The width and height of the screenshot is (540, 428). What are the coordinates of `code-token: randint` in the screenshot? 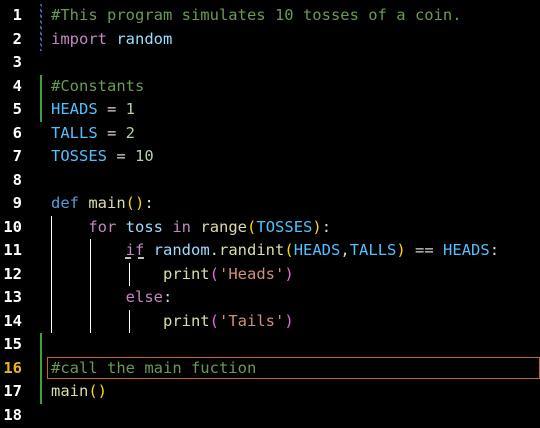 It's located at (252, 250).